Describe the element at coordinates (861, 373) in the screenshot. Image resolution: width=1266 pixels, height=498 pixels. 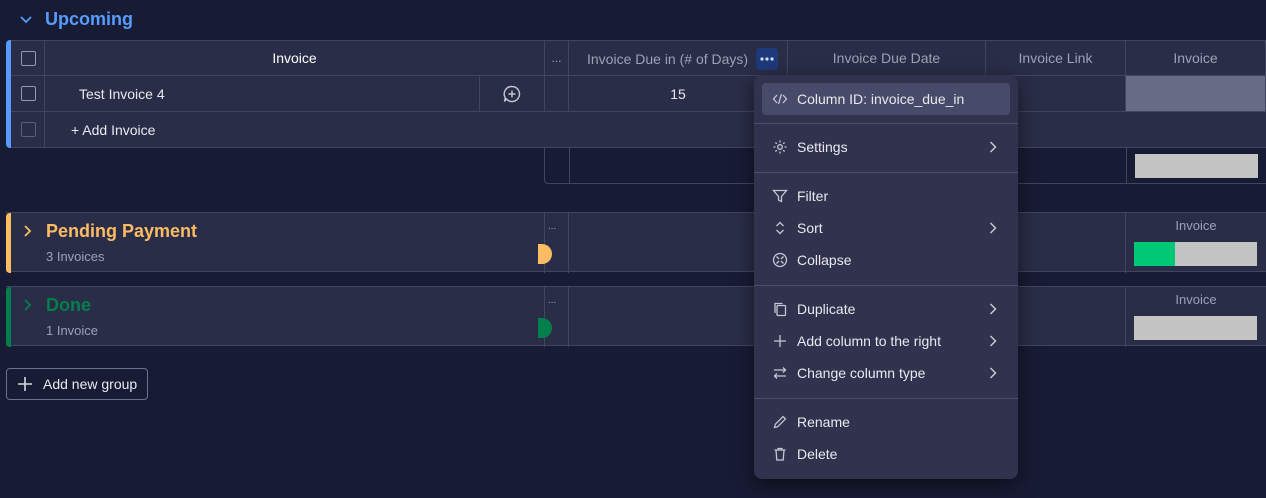
I see `menu-change-type-label: Change column type` at that location.